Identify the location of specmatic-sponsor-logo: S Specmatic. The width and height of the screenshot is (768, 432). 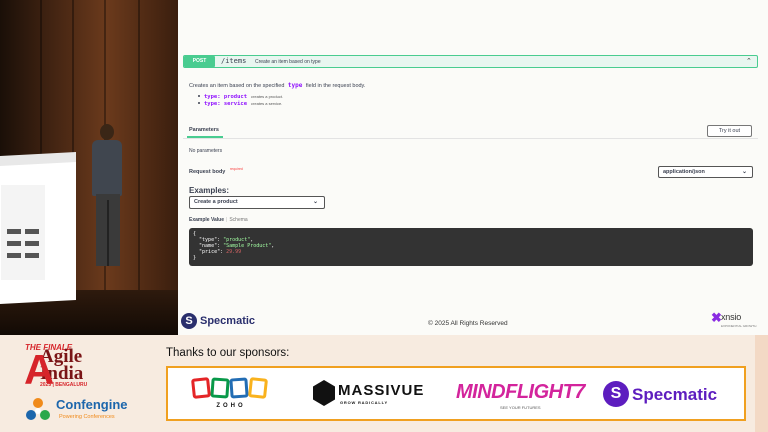
(668, 396).